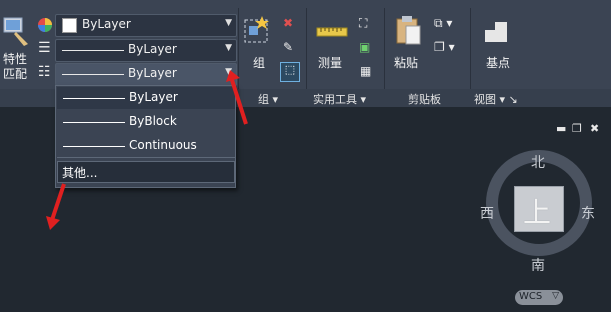  Describe the element at coordinates (153, 97) in the screenshot. I see `dropdown-item-label: ByLayer` at that location.